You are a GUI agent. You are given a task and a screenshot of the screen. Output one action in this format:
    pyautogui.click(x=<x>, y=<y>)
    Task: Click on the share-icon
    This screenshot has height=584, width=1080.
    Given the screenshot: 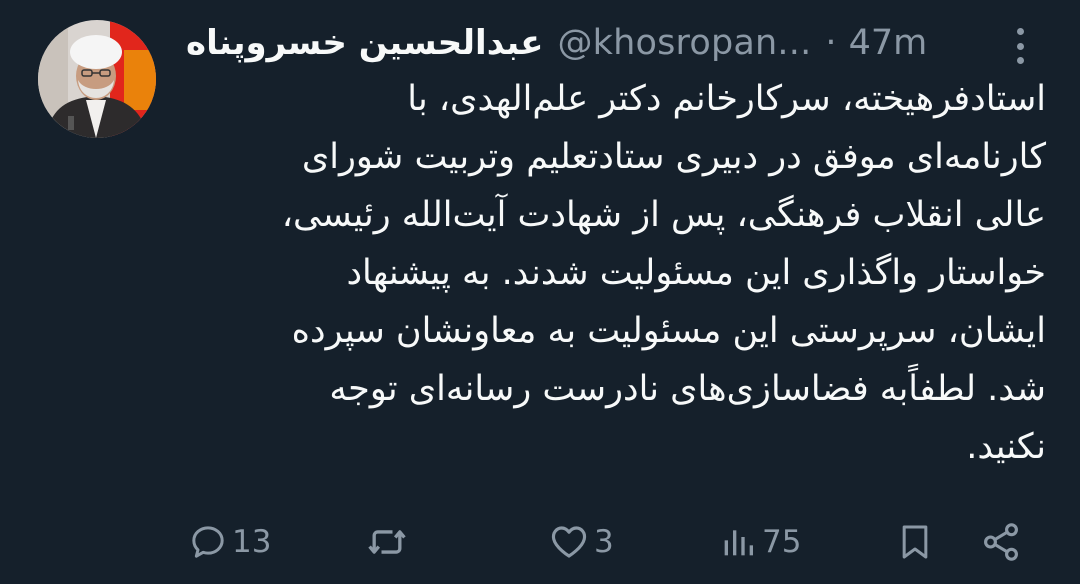 What is the action you would take?
    pyautogui.click(x=1001, y=542)
    